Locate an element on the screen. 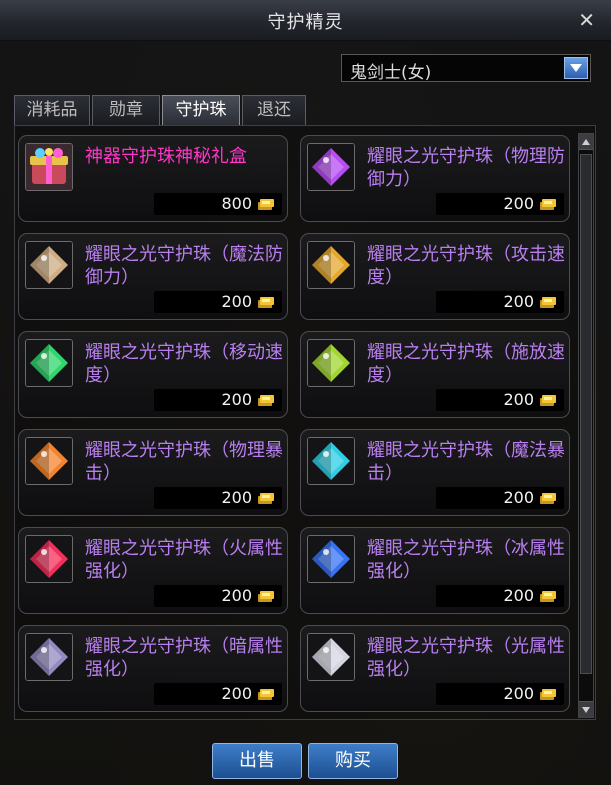  item-name: 耀眼之光守护珠（物理暴击） is located at coordinates (184, 462).